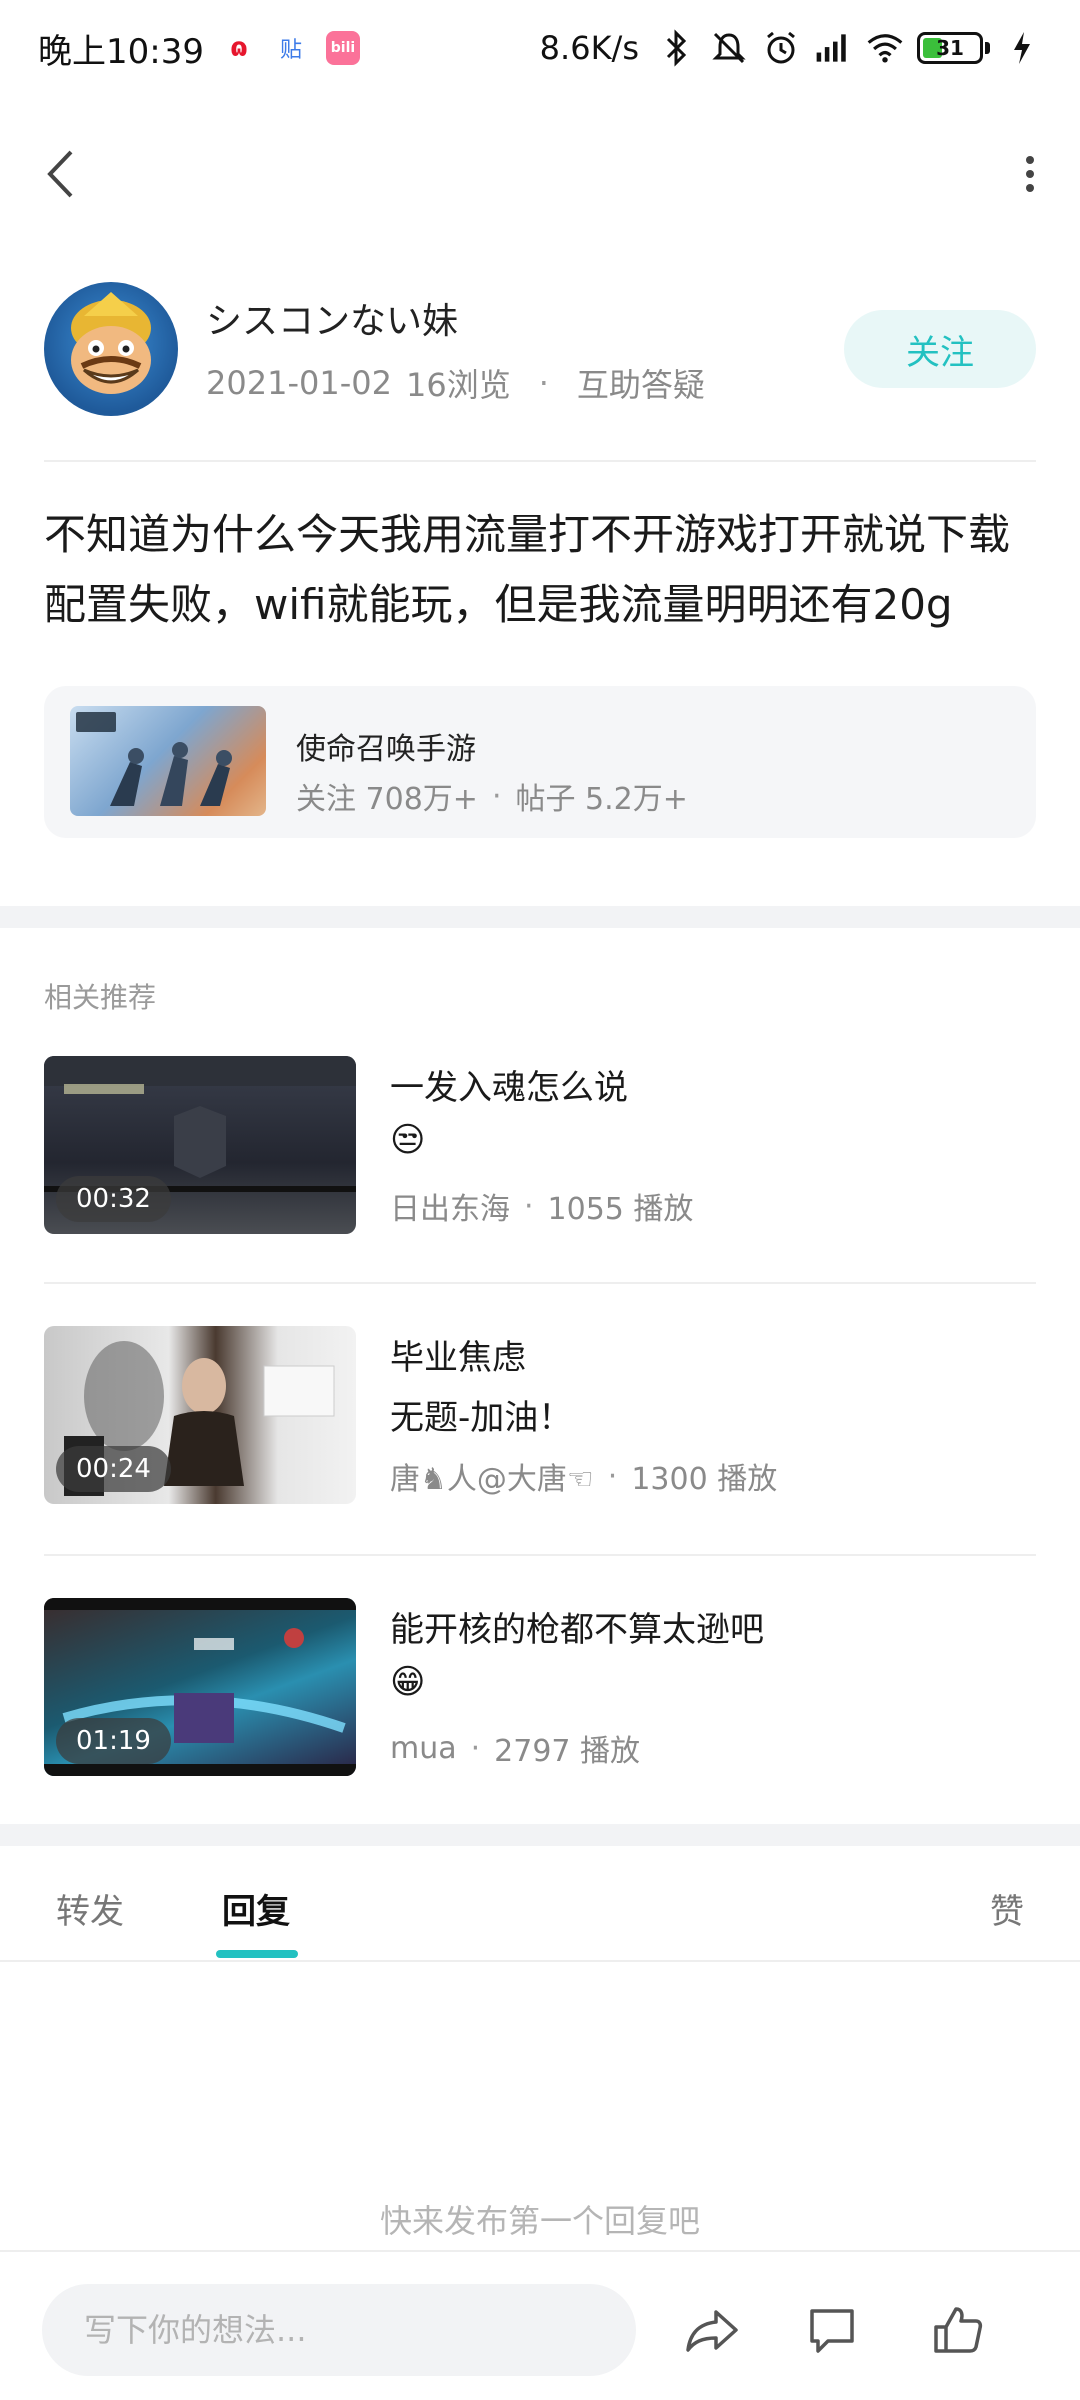 The image size is (1080, 2400). What do you see at coordinates (299, 383) in the screenshot?
I see `post-date: 2021-01-02` at bounding box center [299, 383].